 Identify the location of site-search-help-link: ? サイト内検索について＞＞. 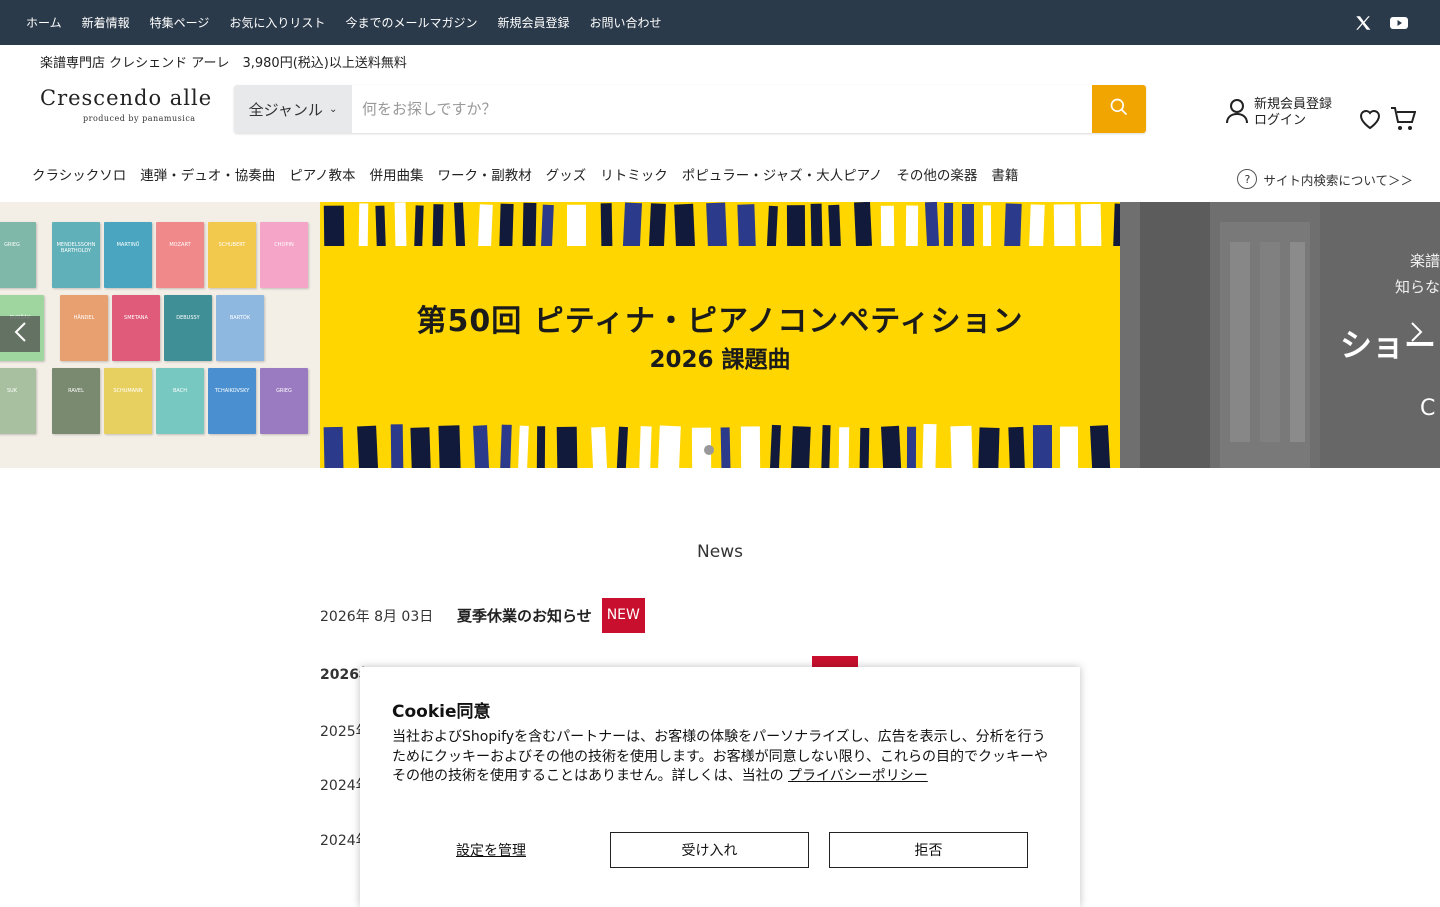
(1325, 179).